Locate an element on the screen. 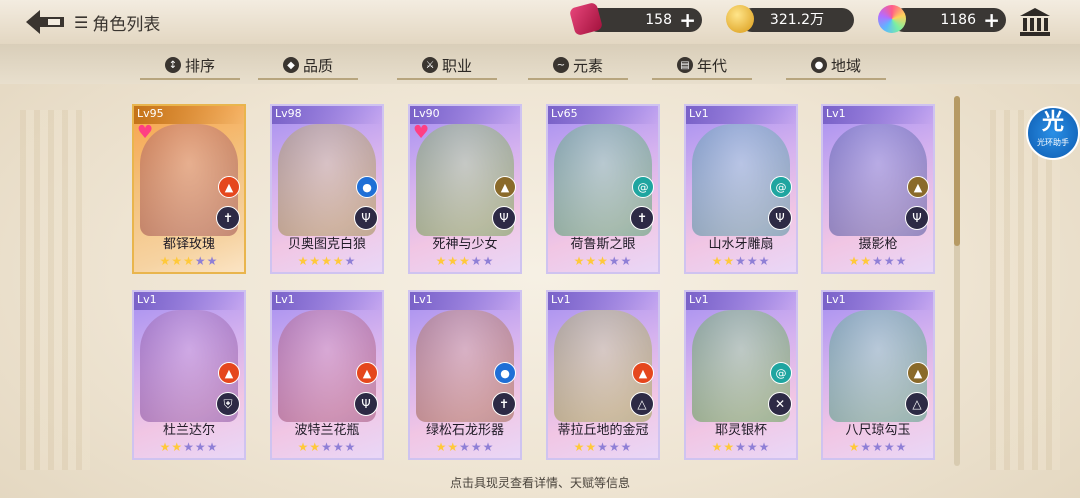 The image size is (1080, 498). bank-icon is located at coordinates (1035, 22).